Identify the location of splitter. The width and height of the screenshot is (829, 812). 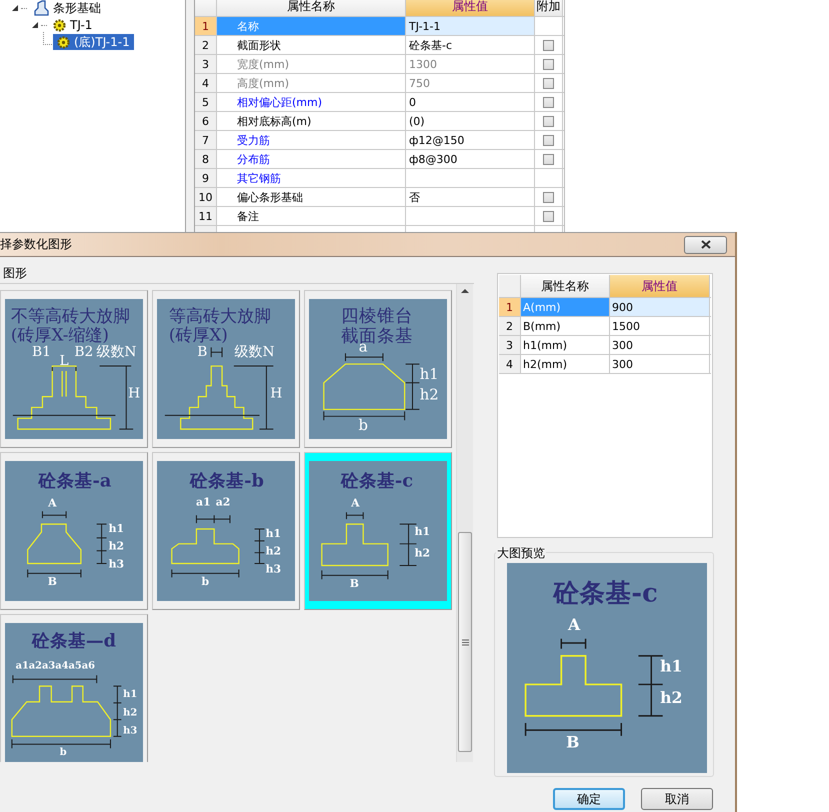
(190, 116).